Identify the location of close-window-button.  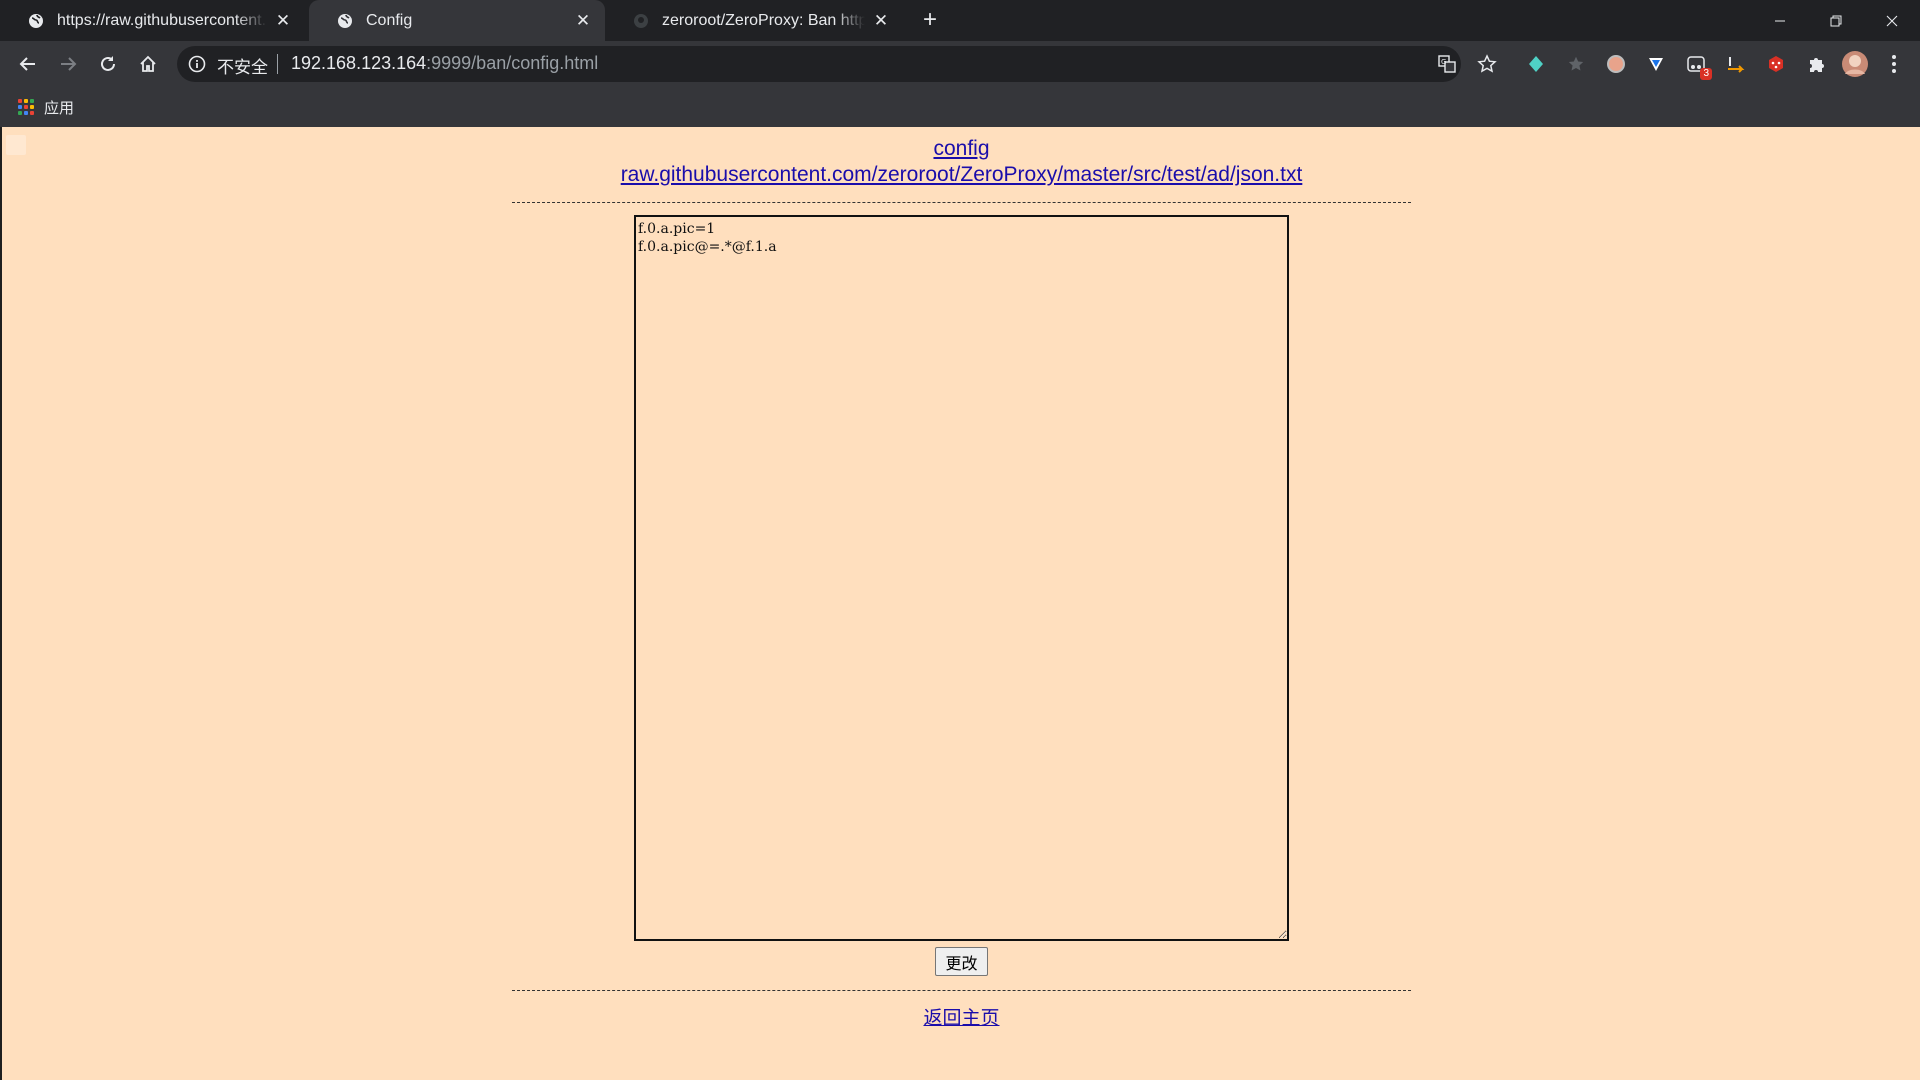
(1892, 20).